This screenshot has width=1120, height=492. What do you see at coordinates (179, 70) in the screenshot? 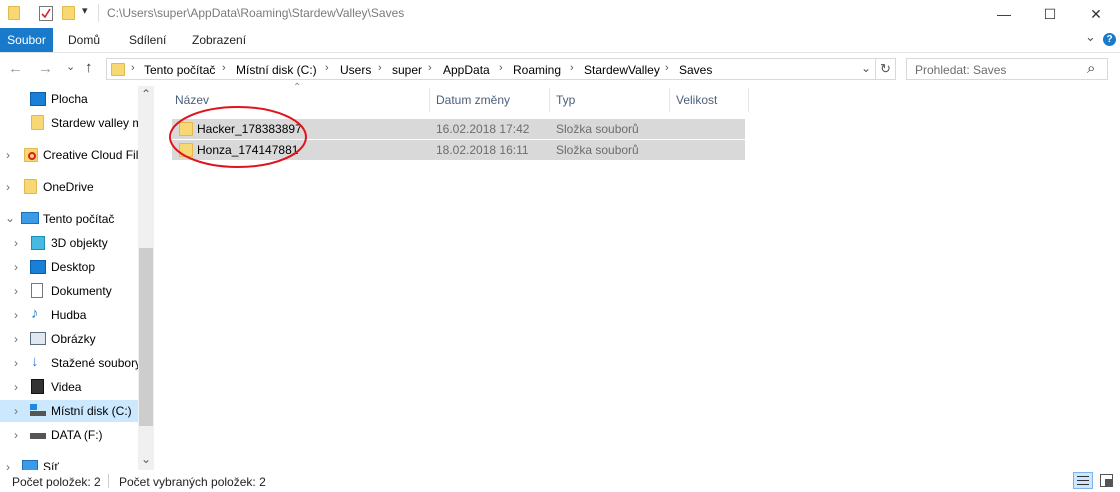
I see `breadcrumb-this-pc: Tento počítač` at bounding box center [179, 70].